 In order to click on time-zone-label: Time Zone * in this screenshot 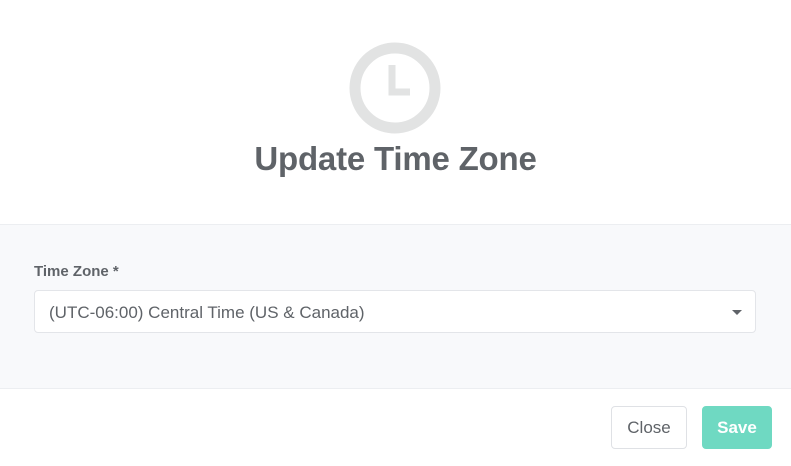, I will do `click(76, 271)`.